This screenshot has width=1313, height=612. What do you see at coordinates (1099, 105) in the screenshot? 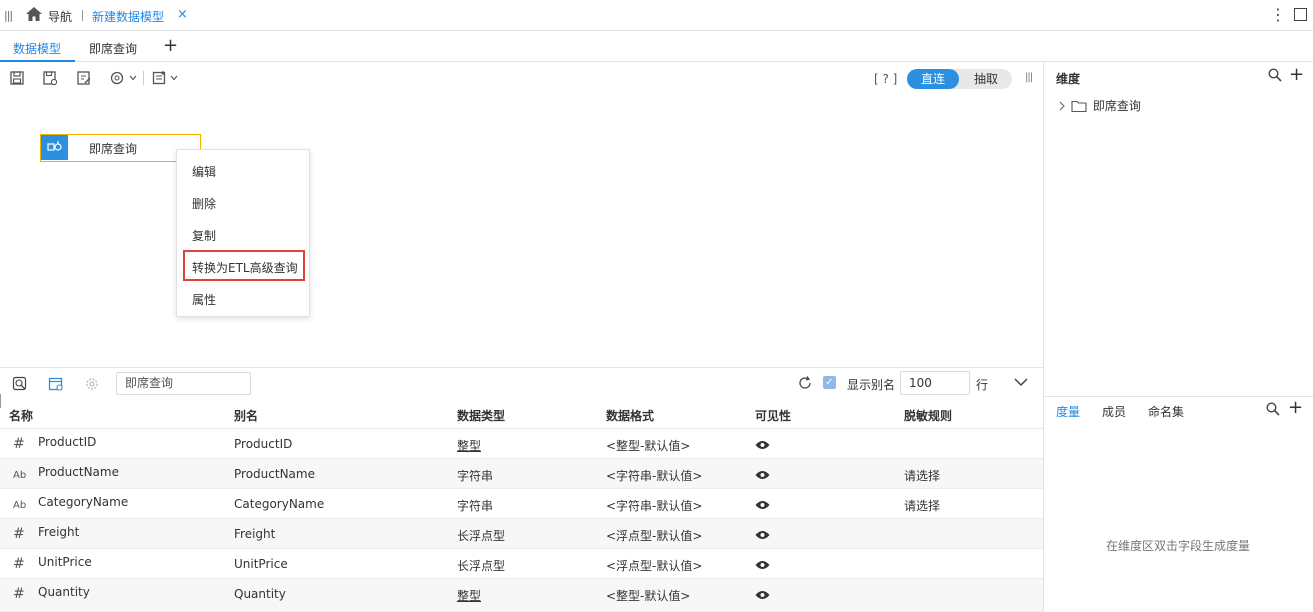
I see `tree-item-adhoc: 即席查询` at bounding box center [1099, 105].